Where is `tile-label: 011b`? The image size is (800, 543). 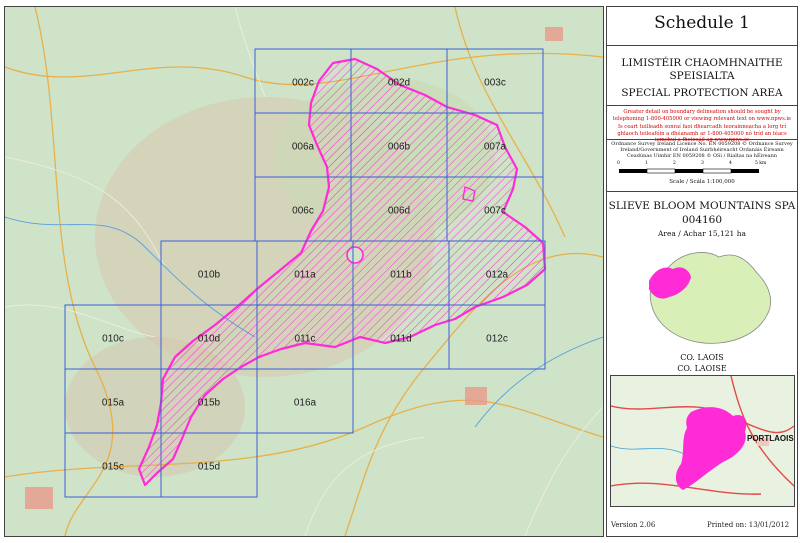 tile-label: 011b is located at coordinates (401, 275).